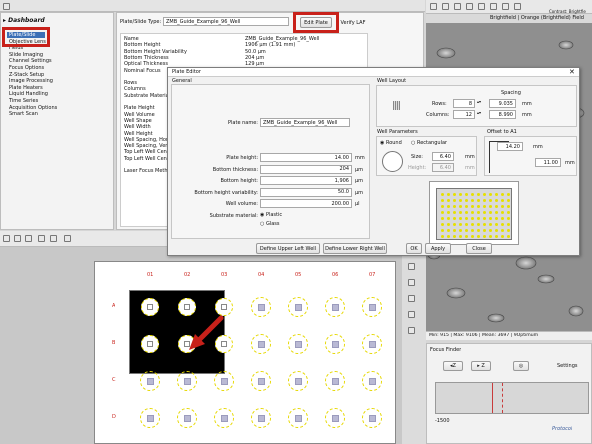 This screenshot has width=592, height=444. I want to click on columns-input: 12, so click(464, 114).